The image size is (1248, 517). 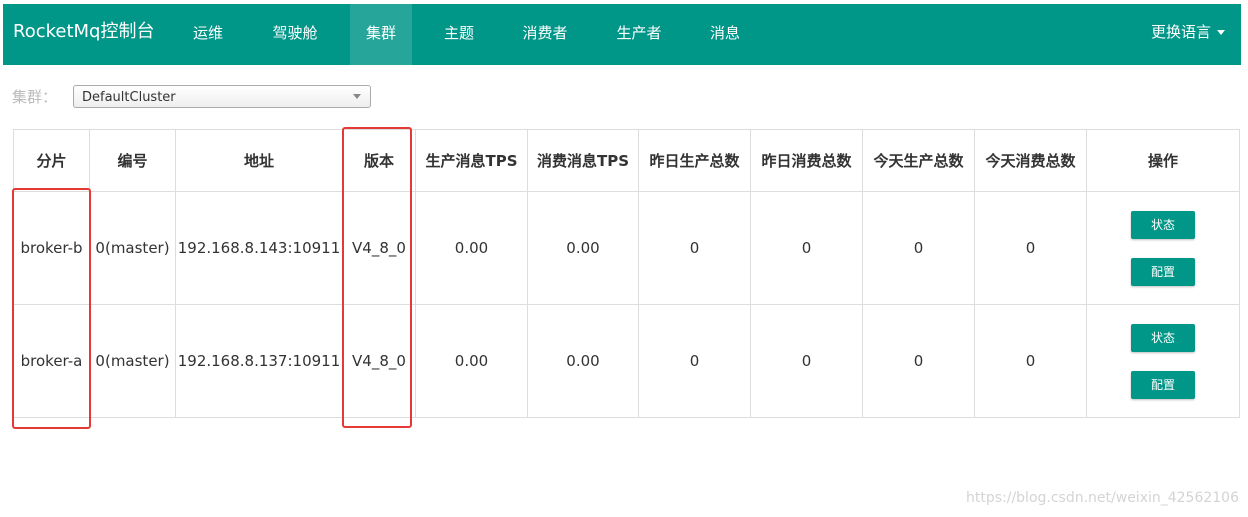 What do you see at coordinates (357, 96) in the screenshot?
I see `chevron-down-icon` at bounding box center [357, 96].